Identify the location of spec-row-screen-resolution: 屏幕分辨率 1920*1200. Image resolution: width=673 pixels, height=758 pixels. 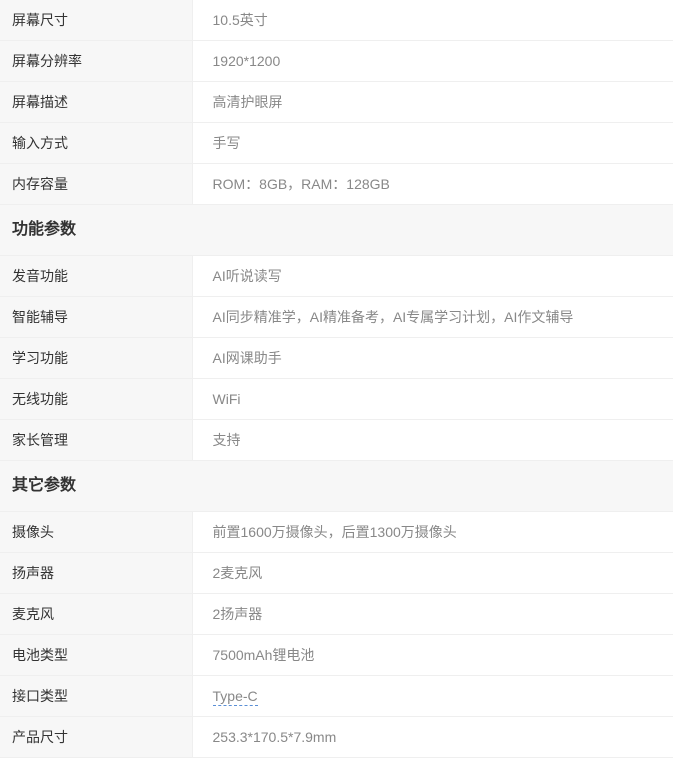
(336, 61).